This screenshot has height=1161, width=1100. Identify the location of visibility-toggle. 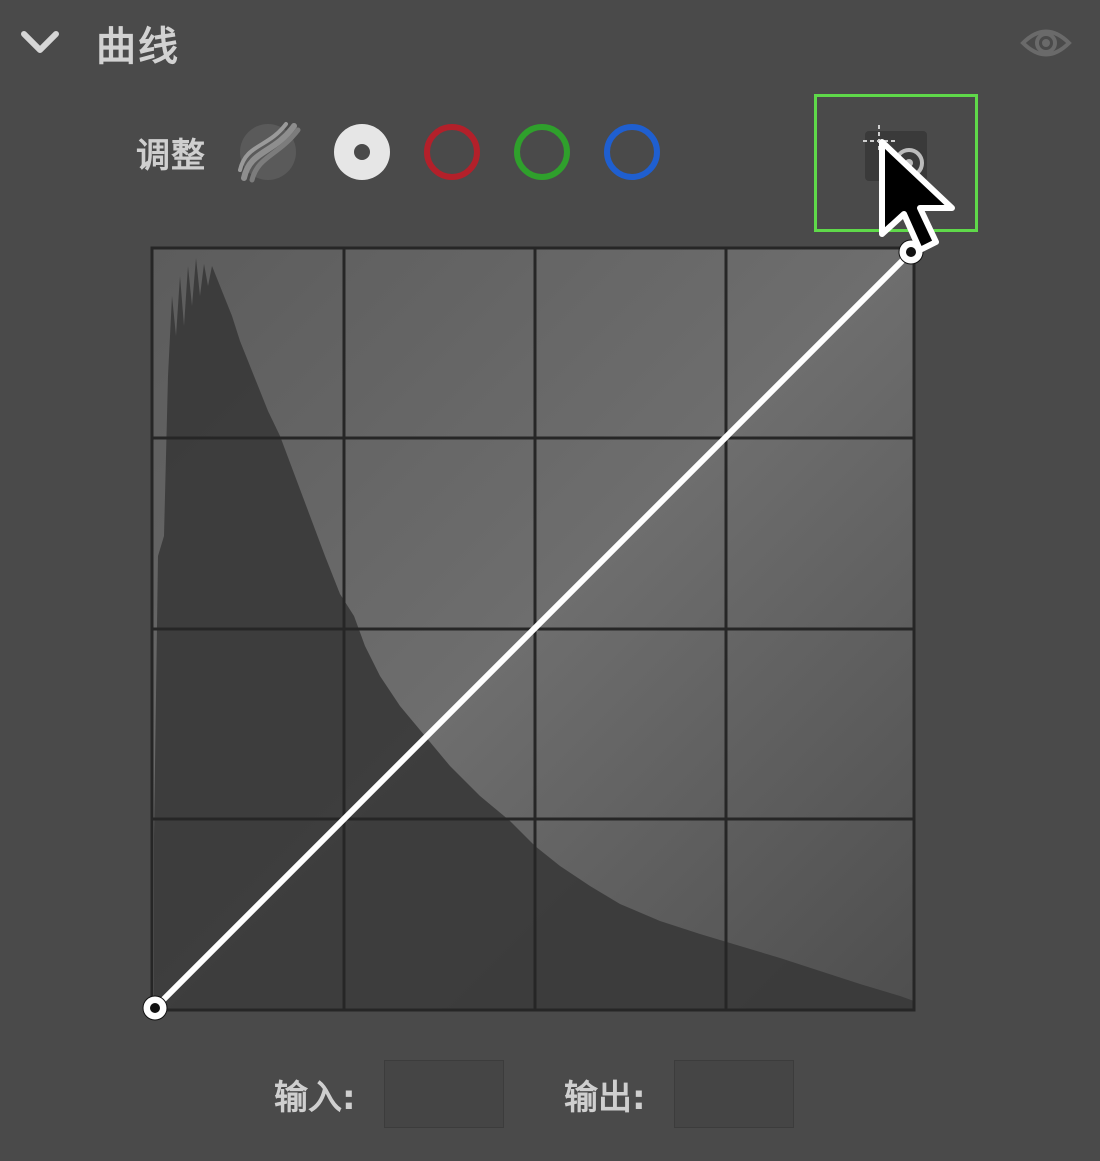
(1046, 43).